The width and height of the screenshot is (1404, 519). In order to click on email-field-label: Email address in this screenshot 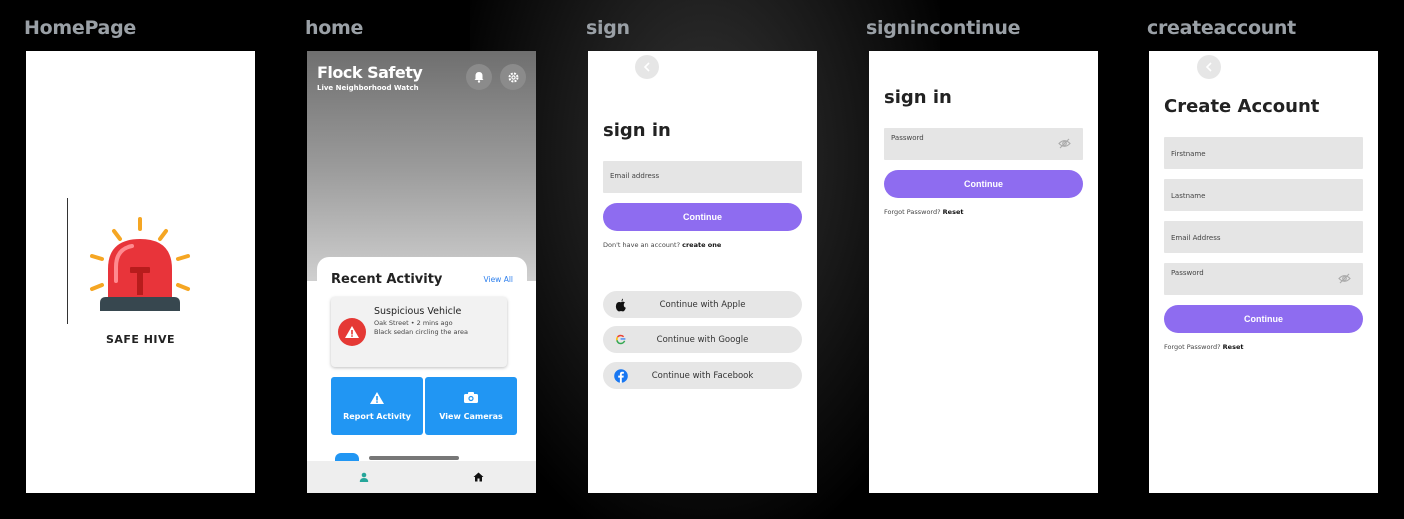, I will do `click(635, 176)`.